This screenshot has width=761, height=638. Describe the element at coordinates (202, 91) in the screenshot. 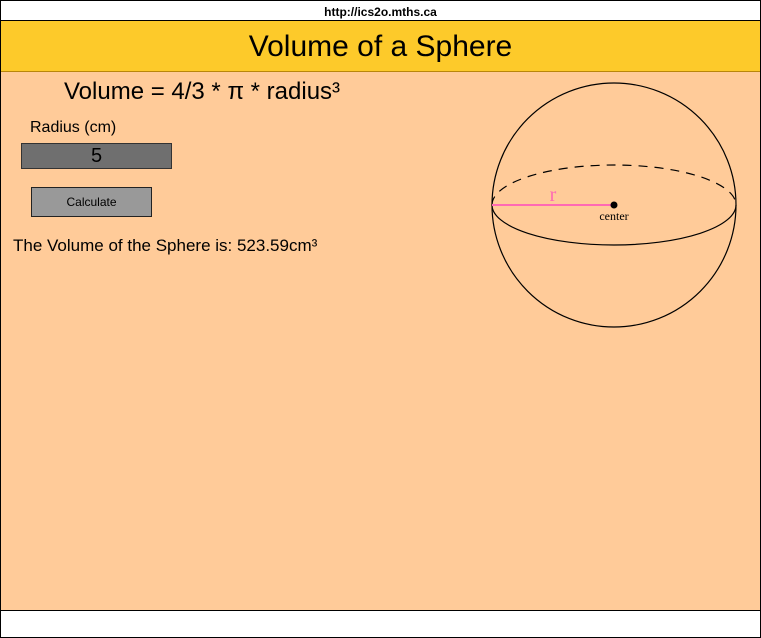

I see `volume-formula: Volume = 4/3 * π * radius³` at that location.